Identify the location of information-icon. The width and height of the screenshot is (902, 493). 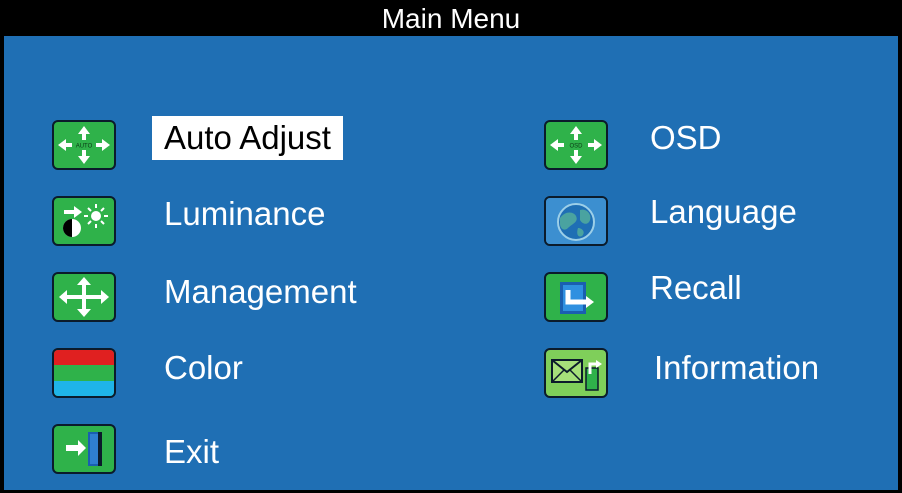
(576, 373).